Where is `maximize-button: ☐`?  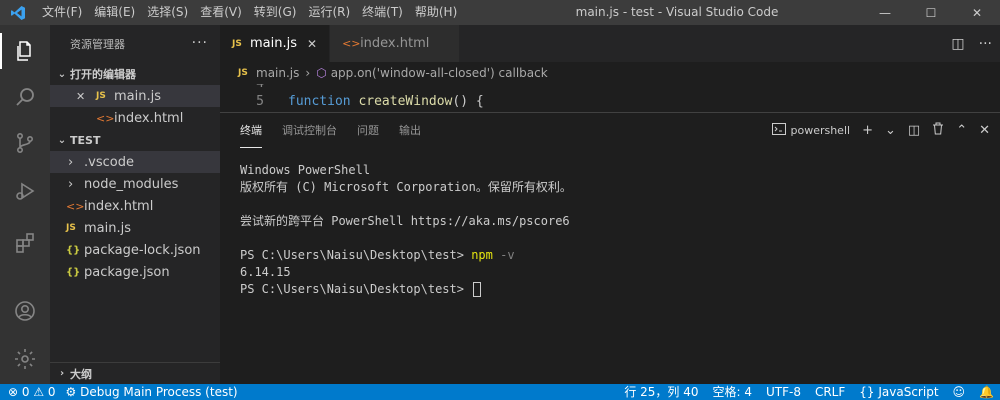
maximize-button: ☐ is located at coordinates (931, 12).